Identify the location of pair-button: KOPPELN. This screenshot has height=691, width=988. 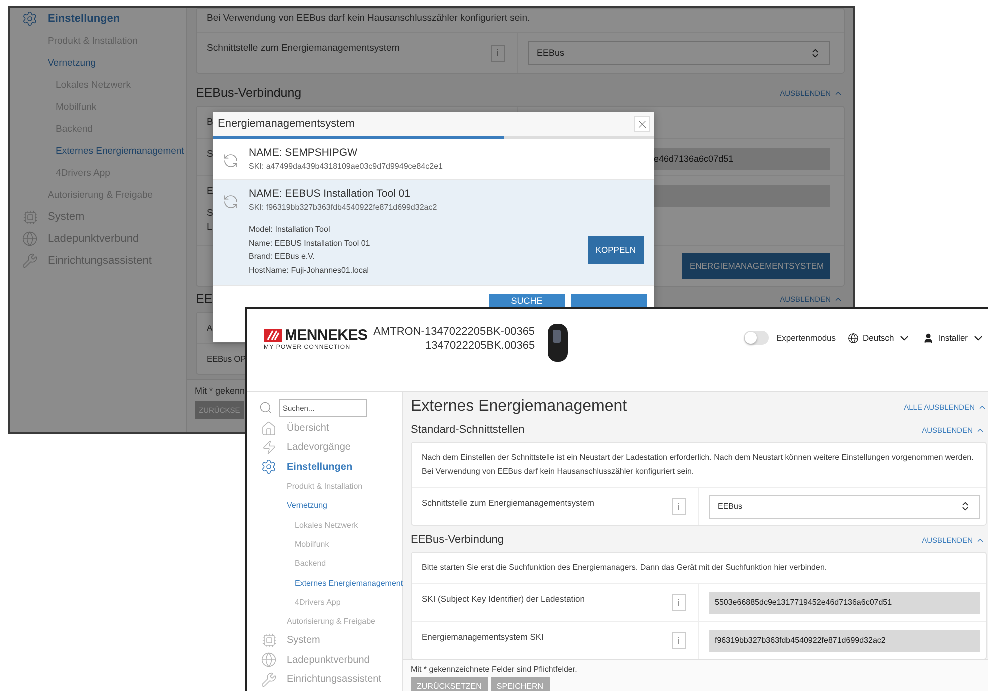
(616, 250).